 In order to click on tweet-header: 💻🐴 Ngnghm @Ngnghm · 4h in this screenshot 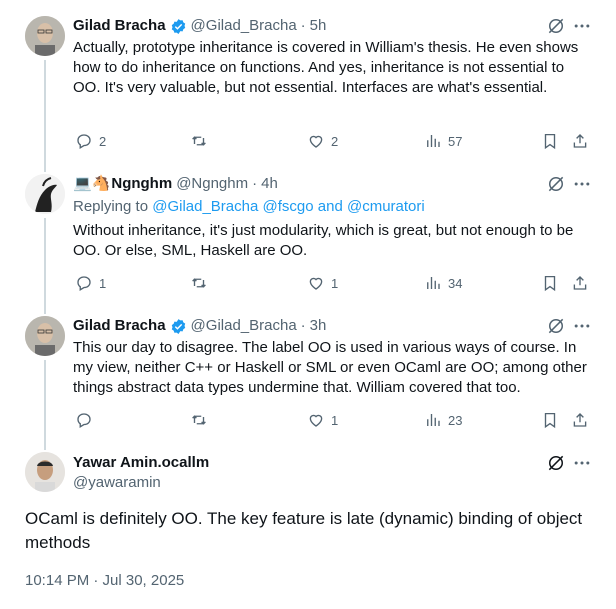, I will do `click(175, 184)`.